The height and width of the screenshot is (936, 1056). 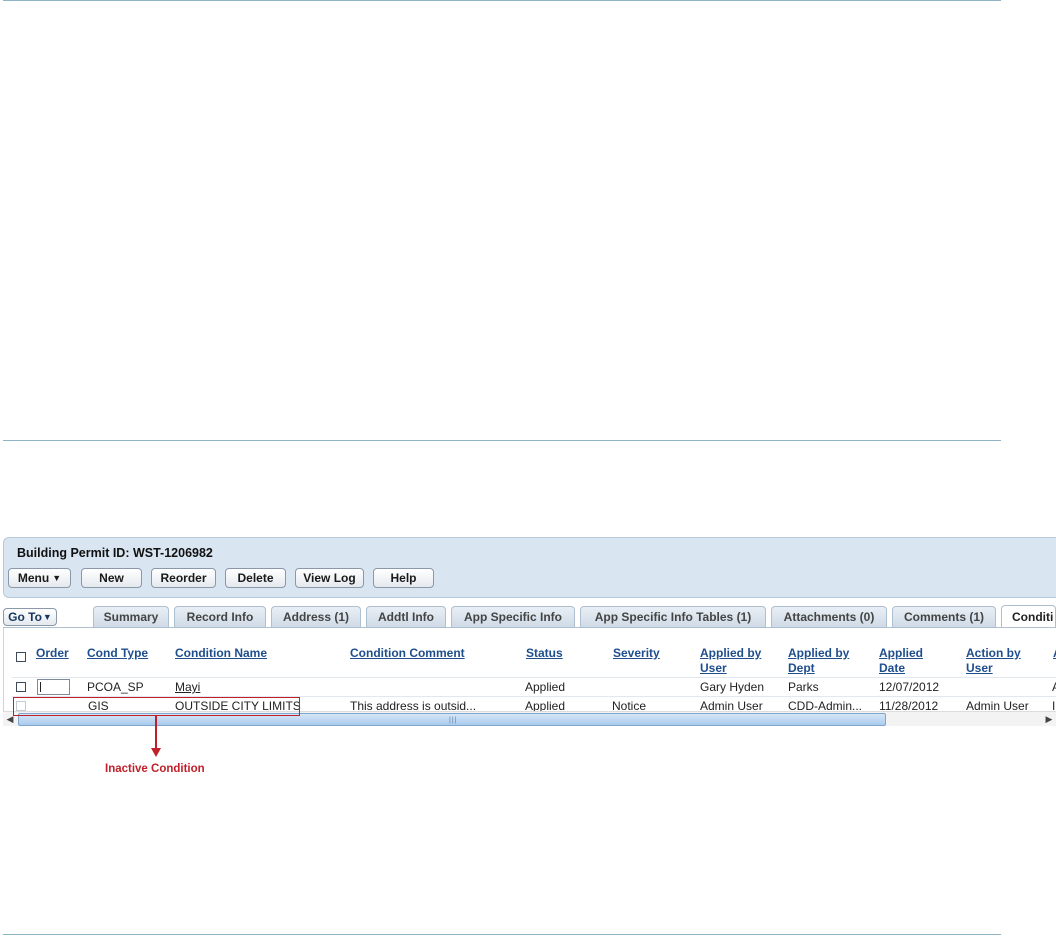 I want to click on menu-button: Menu ▼, so click(x=39, y=578).